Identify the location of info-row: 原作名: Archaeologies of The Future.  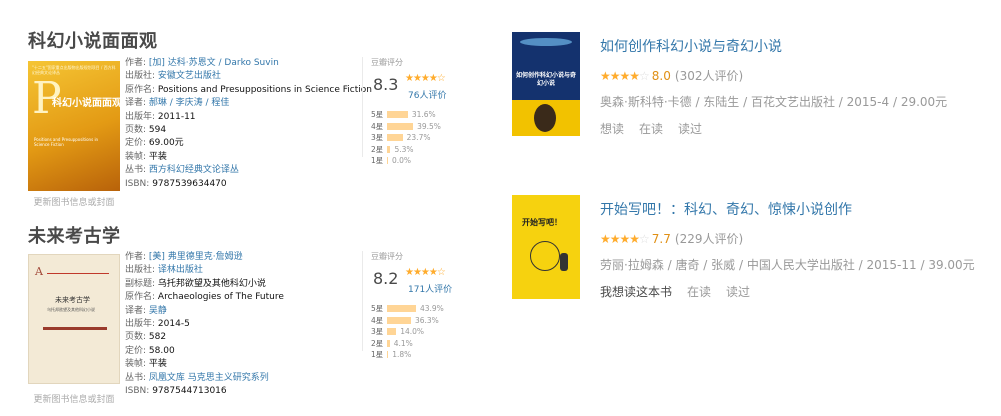
(204, 297).